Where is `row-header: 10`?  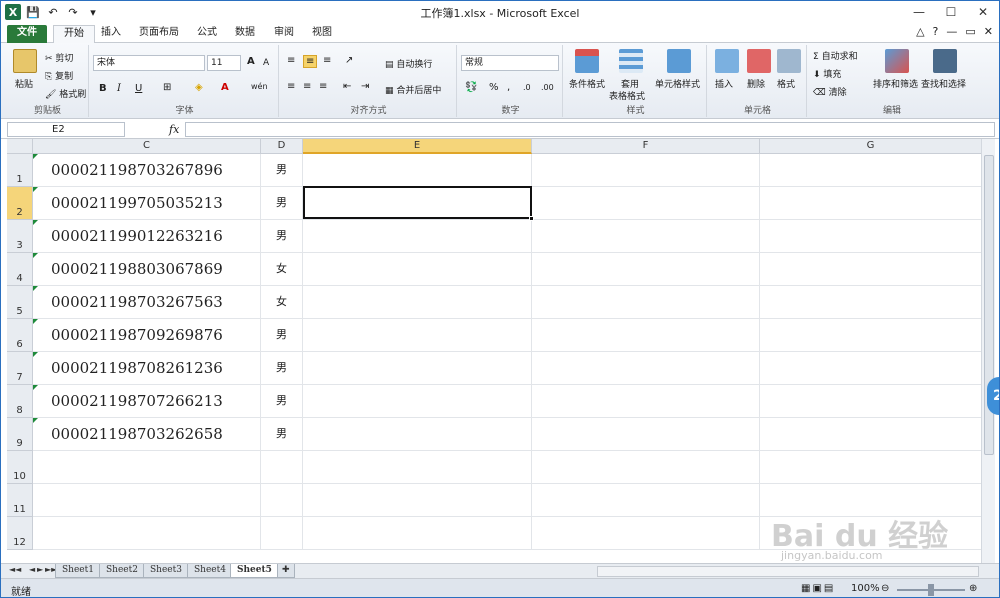 row-header: 10 is located at coordinates (20, 467).